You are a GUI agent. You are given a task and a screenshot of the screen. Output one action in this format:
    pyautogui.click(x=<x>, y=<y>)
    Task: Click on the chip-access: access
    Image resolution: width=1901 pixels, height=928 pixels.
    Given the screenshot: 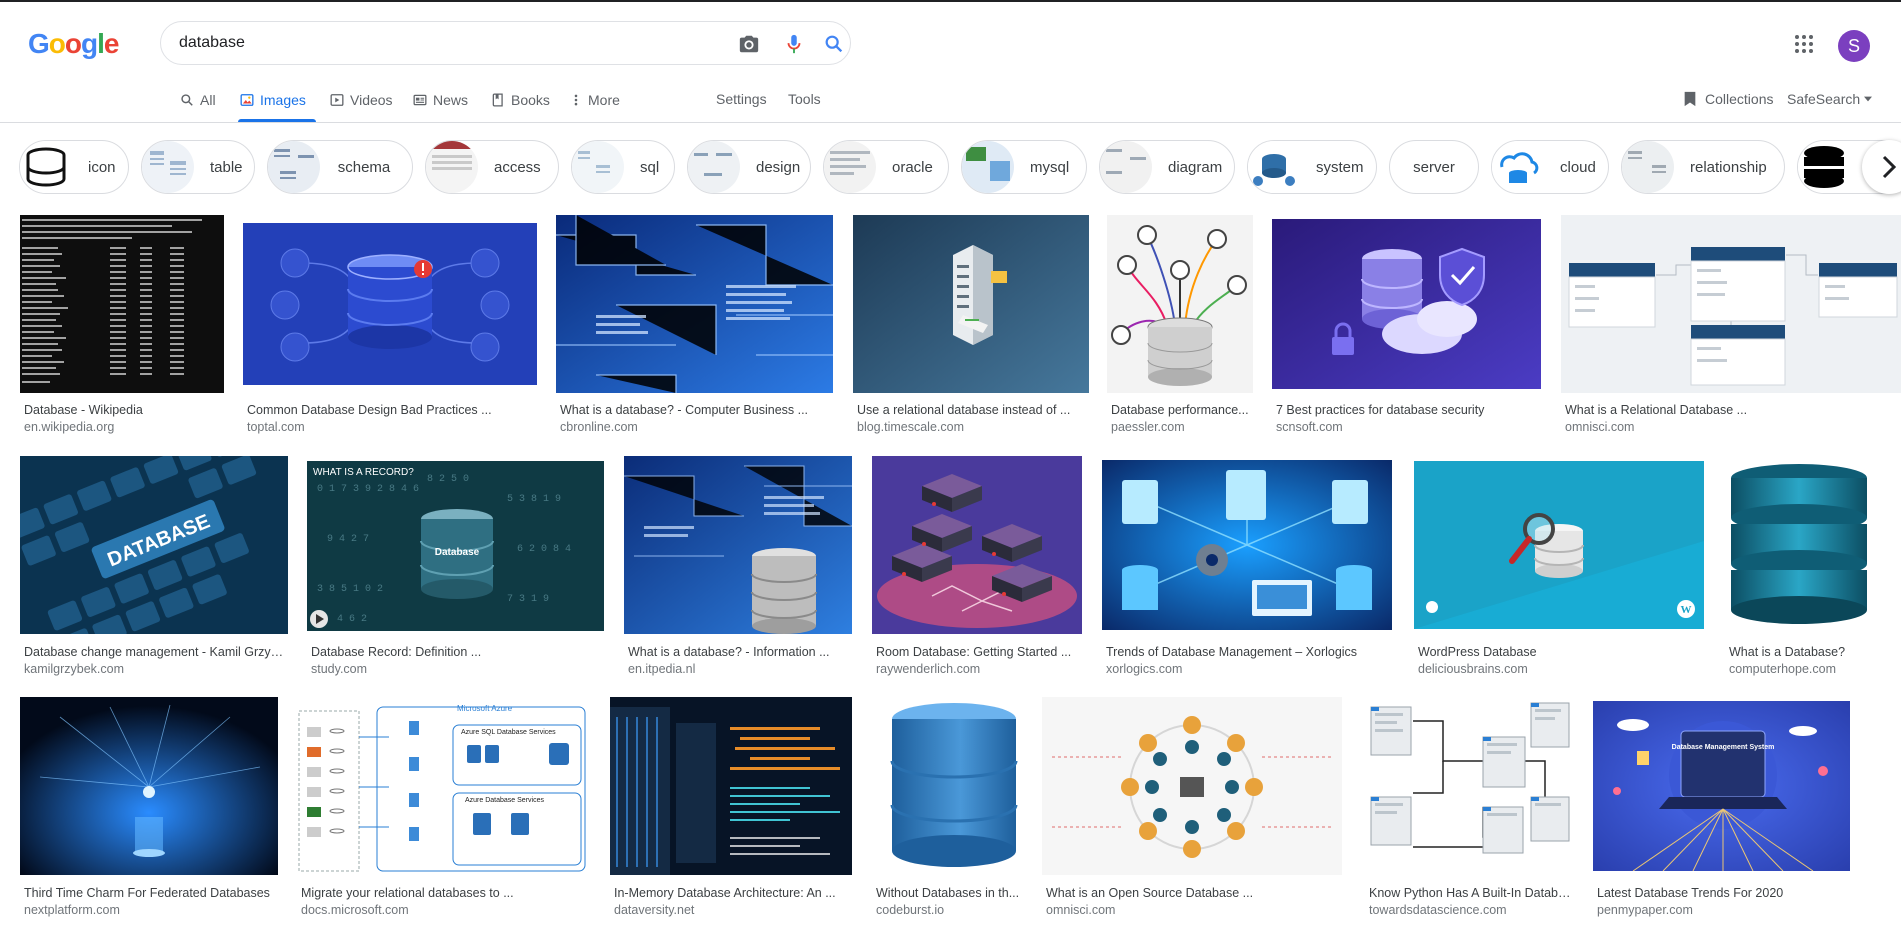 What is the action you would take?
    pyautogui.click(x=492, y=167)
    